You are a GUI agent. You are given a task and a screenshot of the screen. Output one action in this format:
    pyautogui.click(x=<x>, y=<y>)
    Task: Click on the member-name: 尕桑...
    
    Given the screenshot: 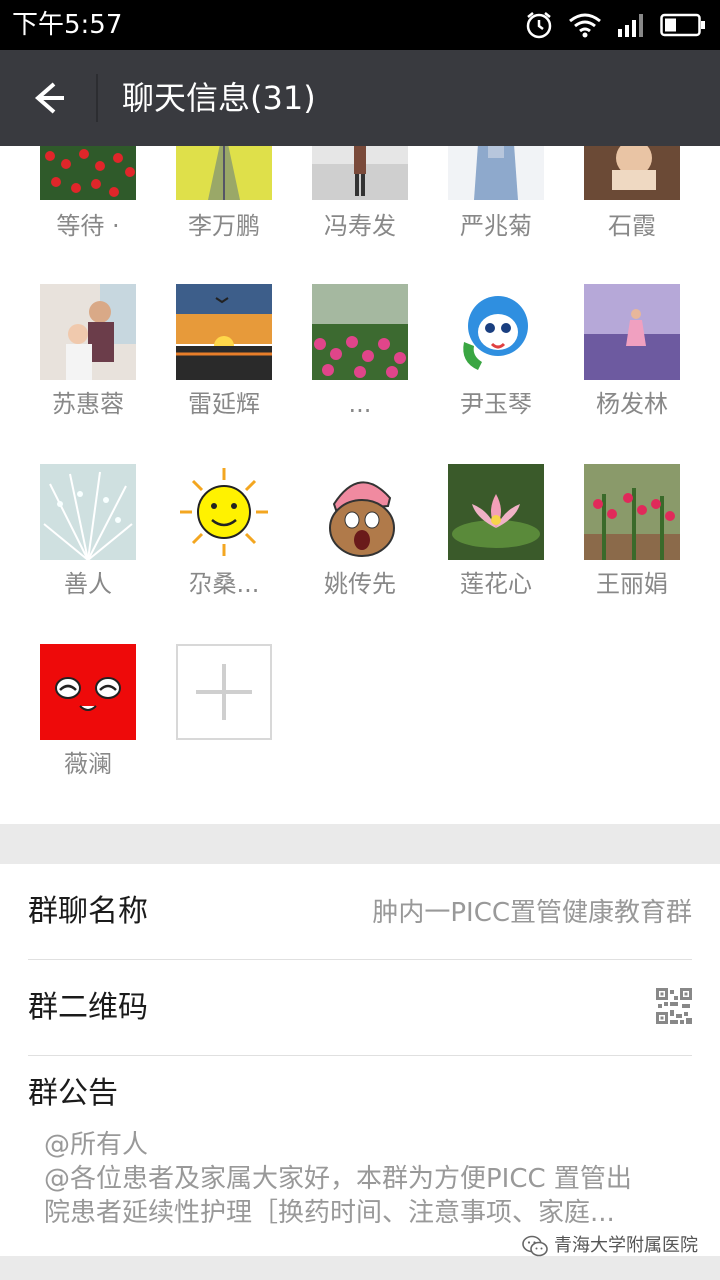 What is the action you would take?
    pyautogui.click(x=224, y=584)
    